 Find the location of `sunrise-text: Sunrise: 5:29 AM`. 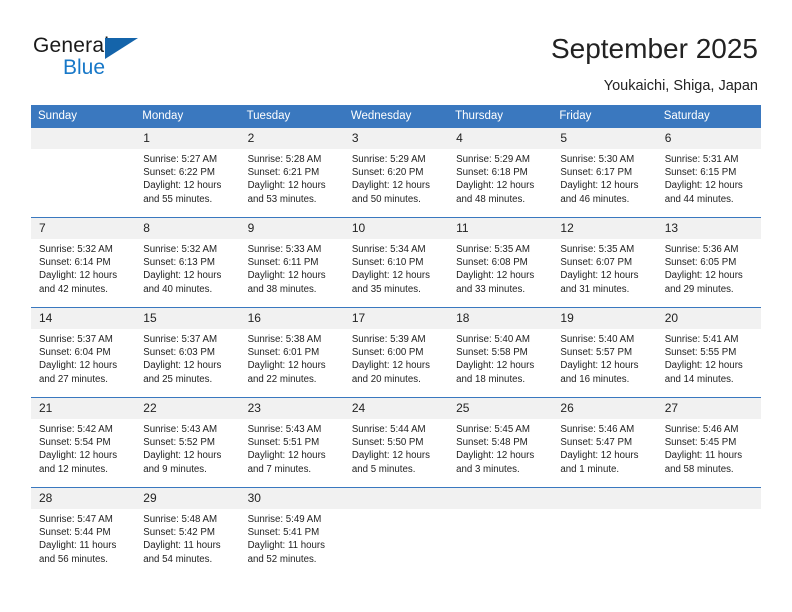

sunrise-text: Sunrise: 5:29 AM is located at coordinates (388, 159).